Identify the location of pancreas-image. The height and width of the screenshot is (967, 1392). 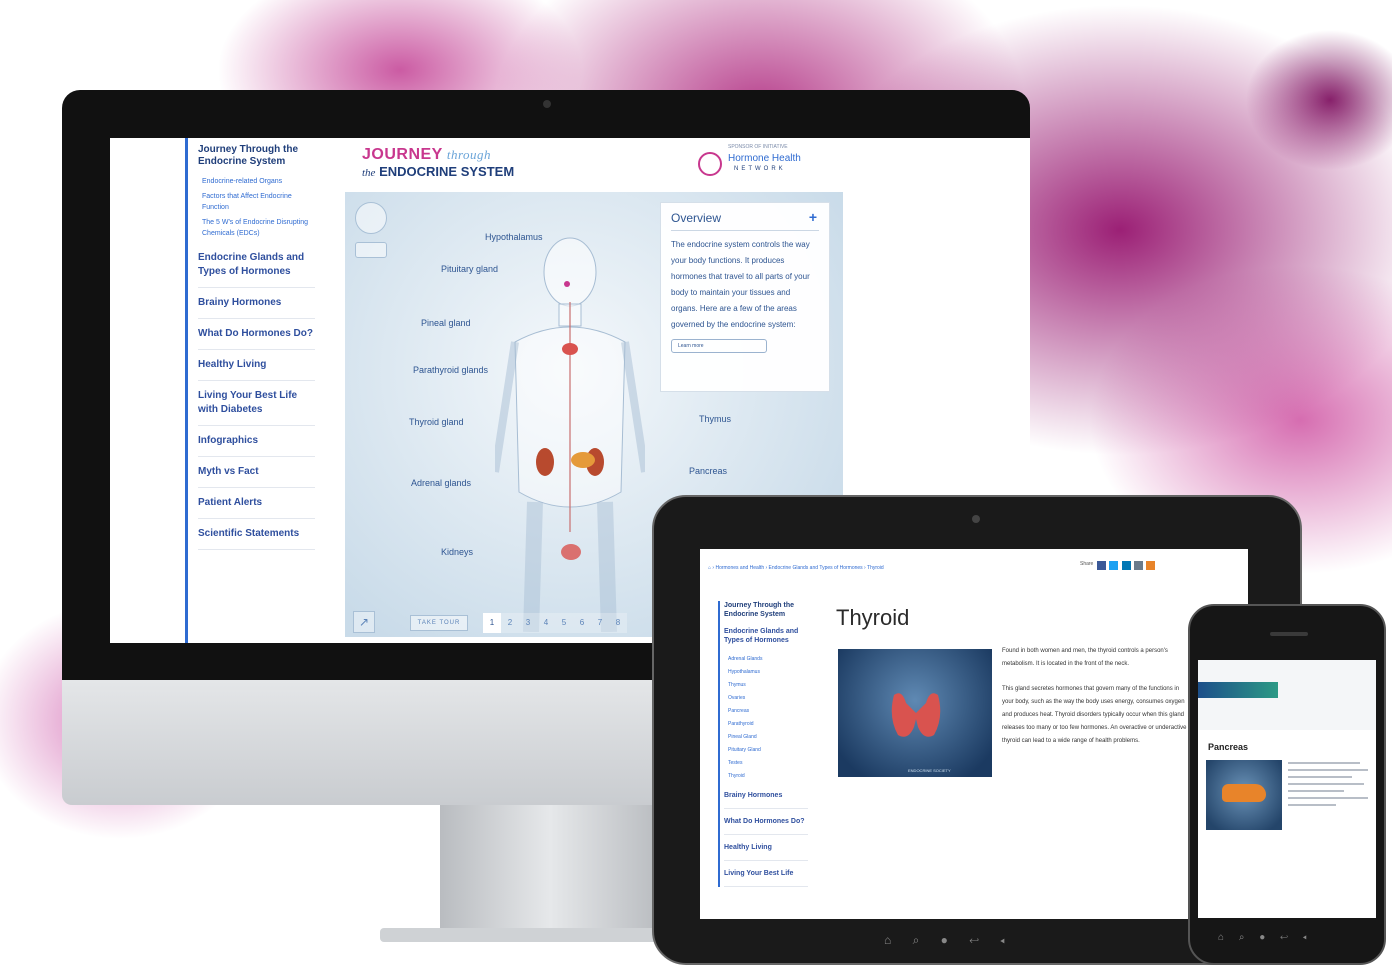
(1244, 795).